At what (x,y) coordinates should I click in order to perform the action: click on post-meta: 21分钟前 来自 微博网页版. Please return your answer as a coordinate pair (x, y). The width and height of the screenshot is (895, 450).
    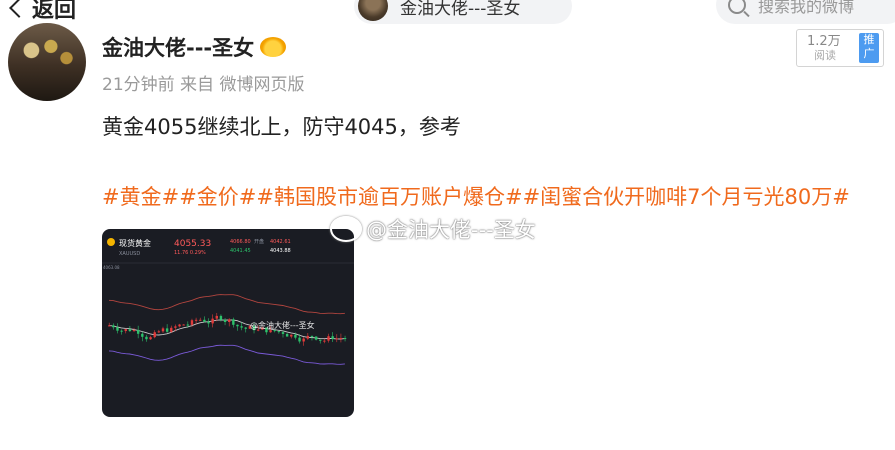
    Looking at the image, I should click on (203, 85).